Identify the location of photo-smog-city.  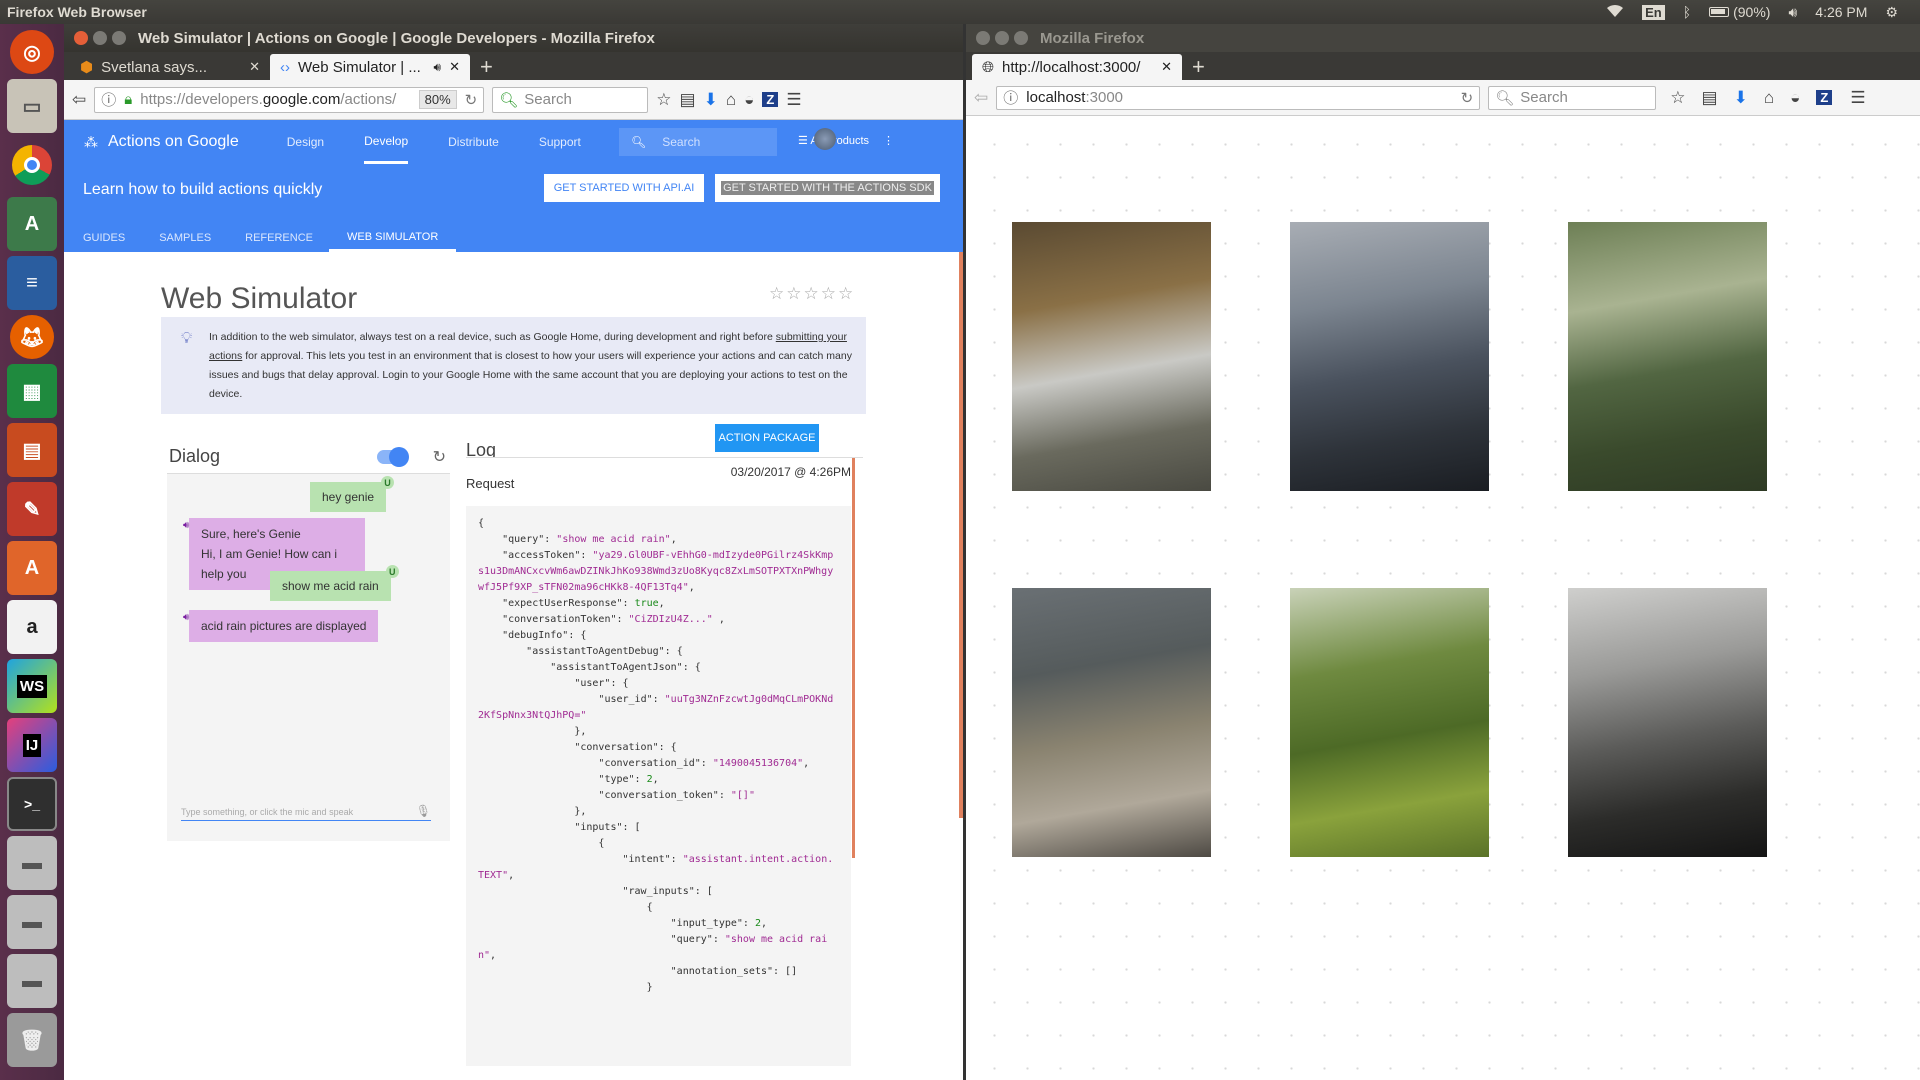
(1389, 356).